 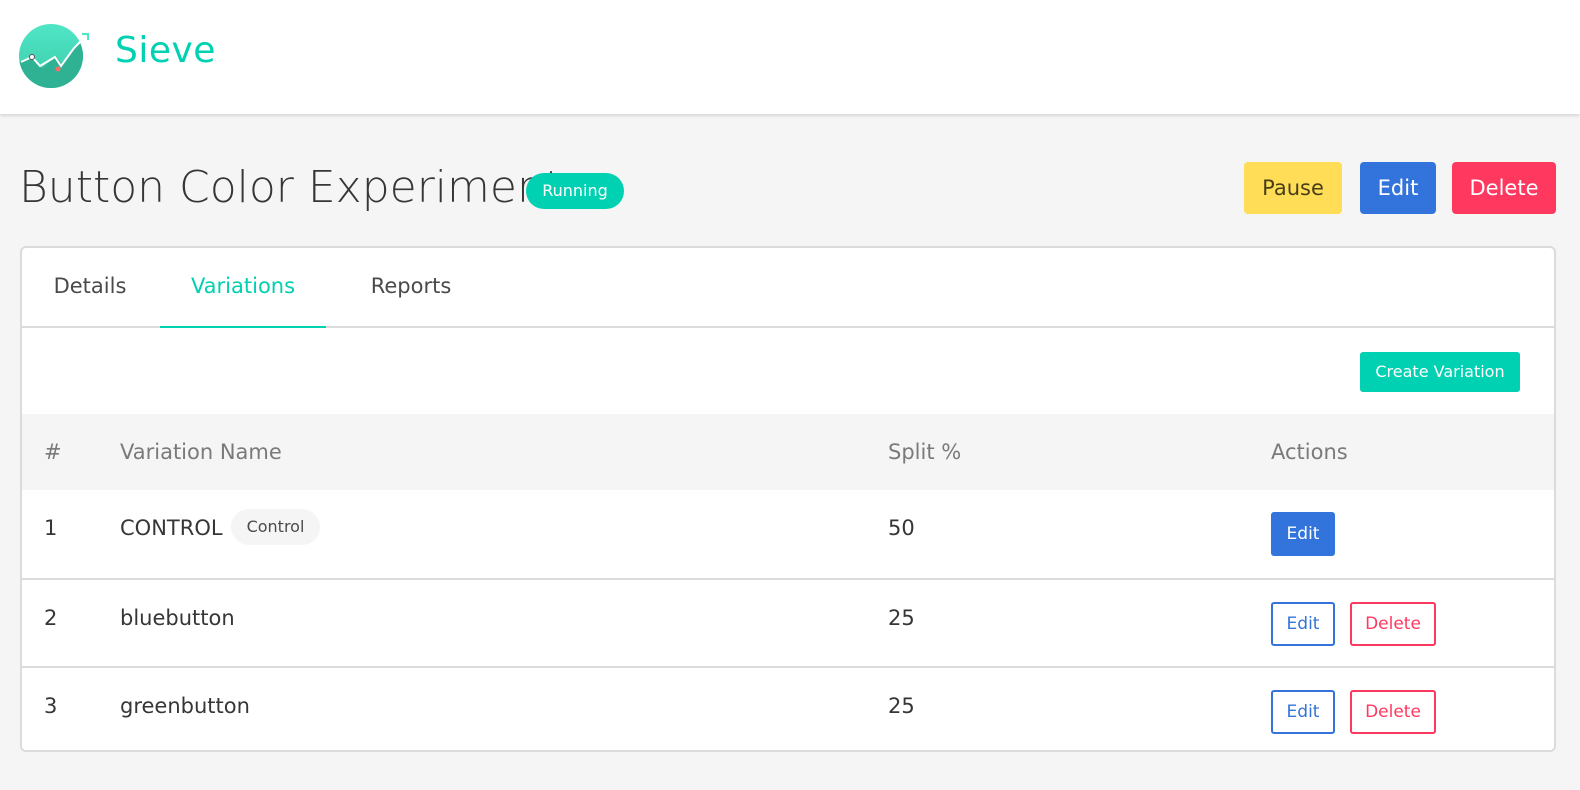 I want to click on variation-name-cell: CONTROL Control, so click(x=220, y=530).